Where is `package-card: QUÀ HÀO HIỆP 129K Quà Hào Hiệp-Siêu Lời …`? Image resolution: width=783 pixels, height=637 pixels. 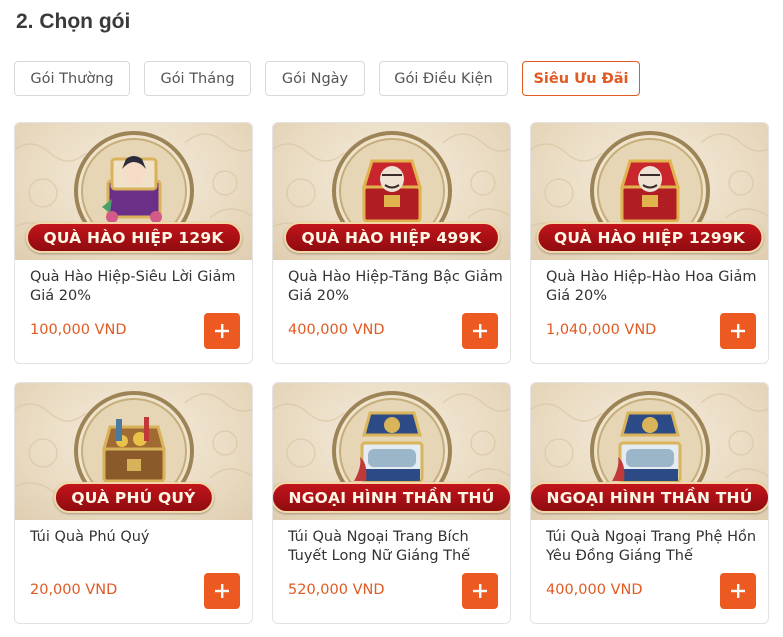 package-card: QUÀ HÀO HIỆP 129K Quà Hào Hiệp-Siêu Lời … is located at coordinates (133, 243).